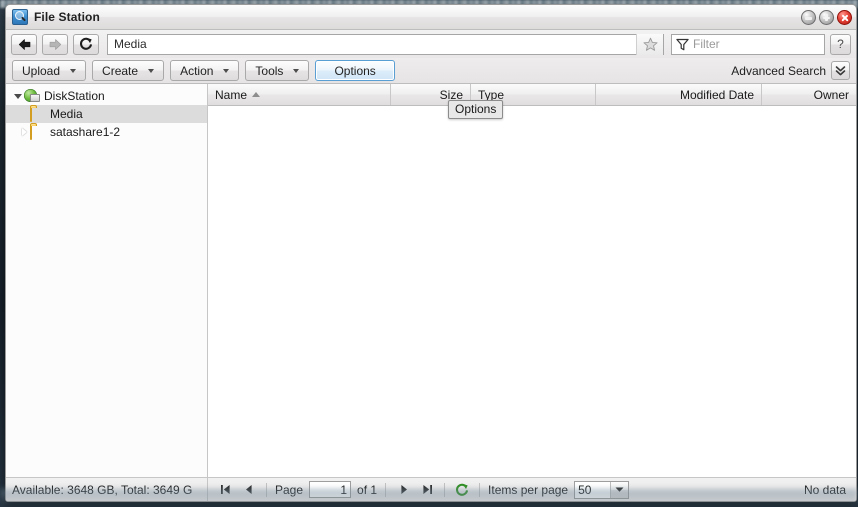 This screenshot has width=858, height=507. I want to click on options-button: Options, so click(355, 70).